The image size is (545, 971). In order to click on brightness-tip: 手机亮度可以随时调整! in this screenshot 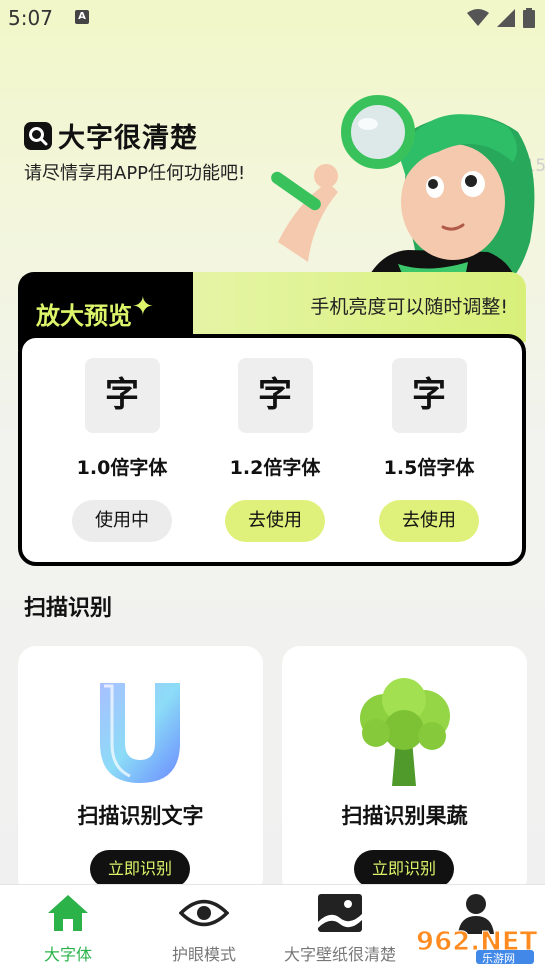, I will do `click(409, 307)`.